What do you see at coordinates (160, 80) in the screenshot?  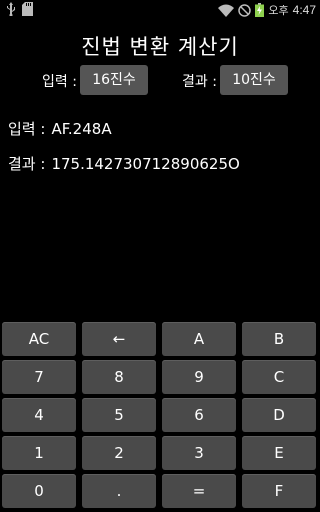 I see `mode-row: 입력 : 16진수 결과 : 10진수` at bounding box center [160, 80].